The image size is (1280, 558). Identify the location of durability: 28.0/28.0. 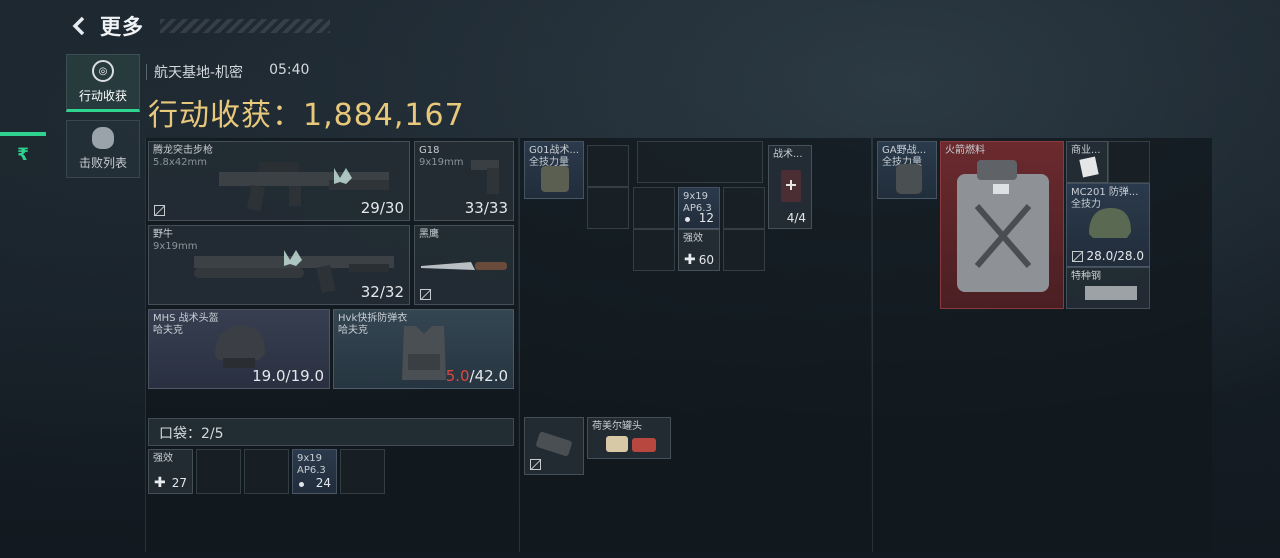
(1115, 256).